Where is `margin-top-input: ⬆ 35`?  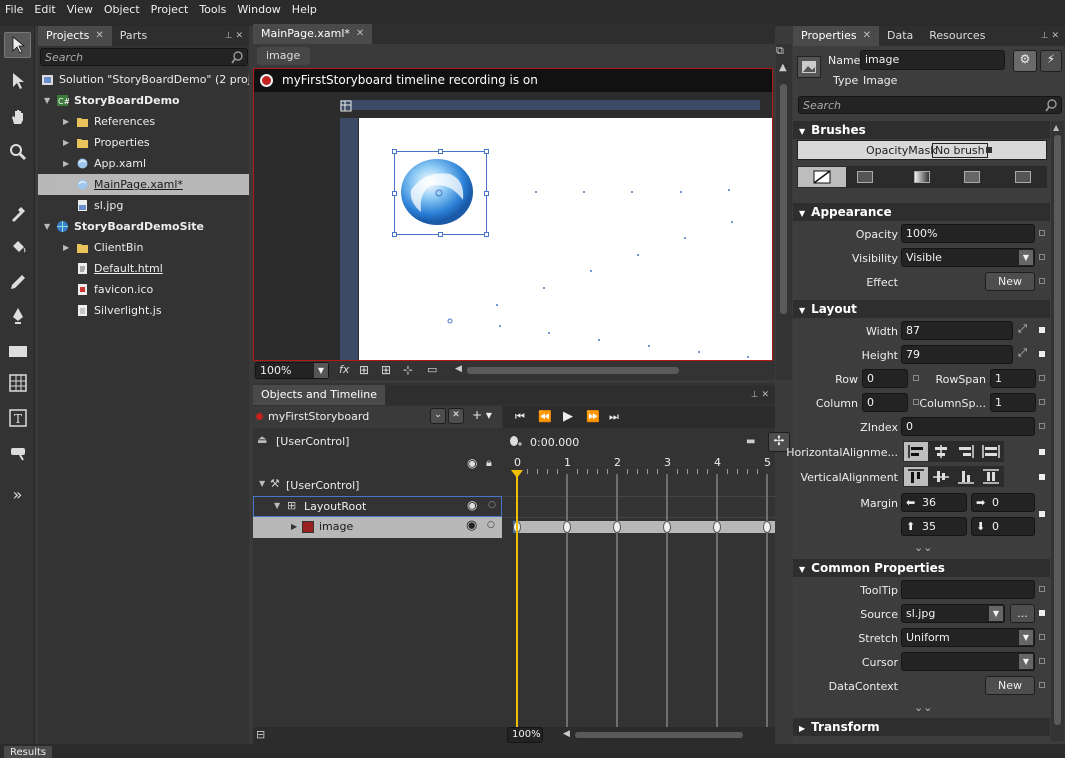 margin-top-input: ⬆ 35 is located at coordinates (934, 526).